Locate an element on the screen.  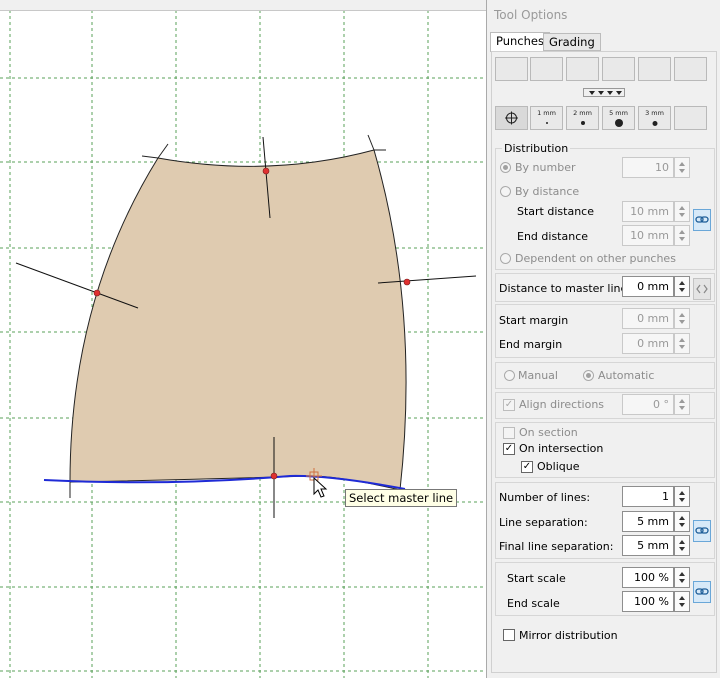
start-scale-label: Start scale is located at coordinates (536, 578).